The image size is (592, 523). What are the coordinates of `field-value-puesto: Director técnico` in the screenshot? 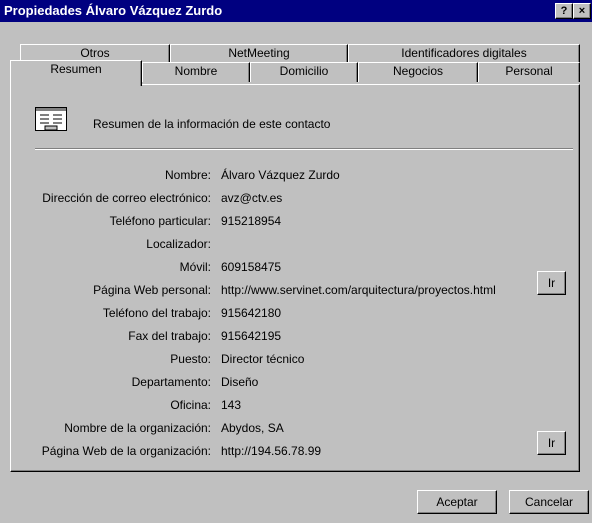 It's located at (263, 359).